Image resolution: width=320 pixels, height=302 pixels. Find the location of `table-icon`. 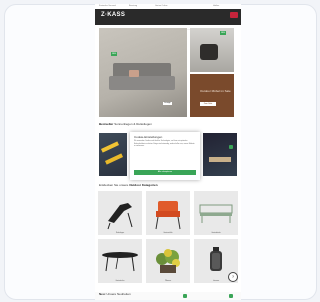

table-icon is located at coordinates (120, 262).